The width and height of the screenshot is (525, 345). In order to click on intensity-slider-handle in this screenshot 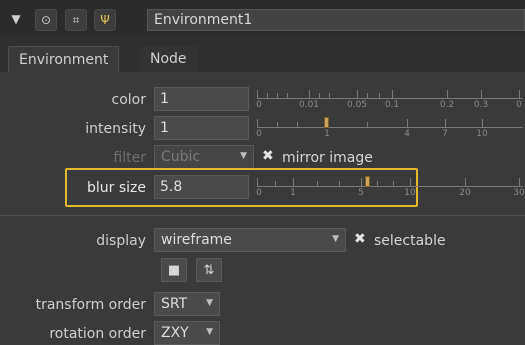, I will do `click(326, 122)`.